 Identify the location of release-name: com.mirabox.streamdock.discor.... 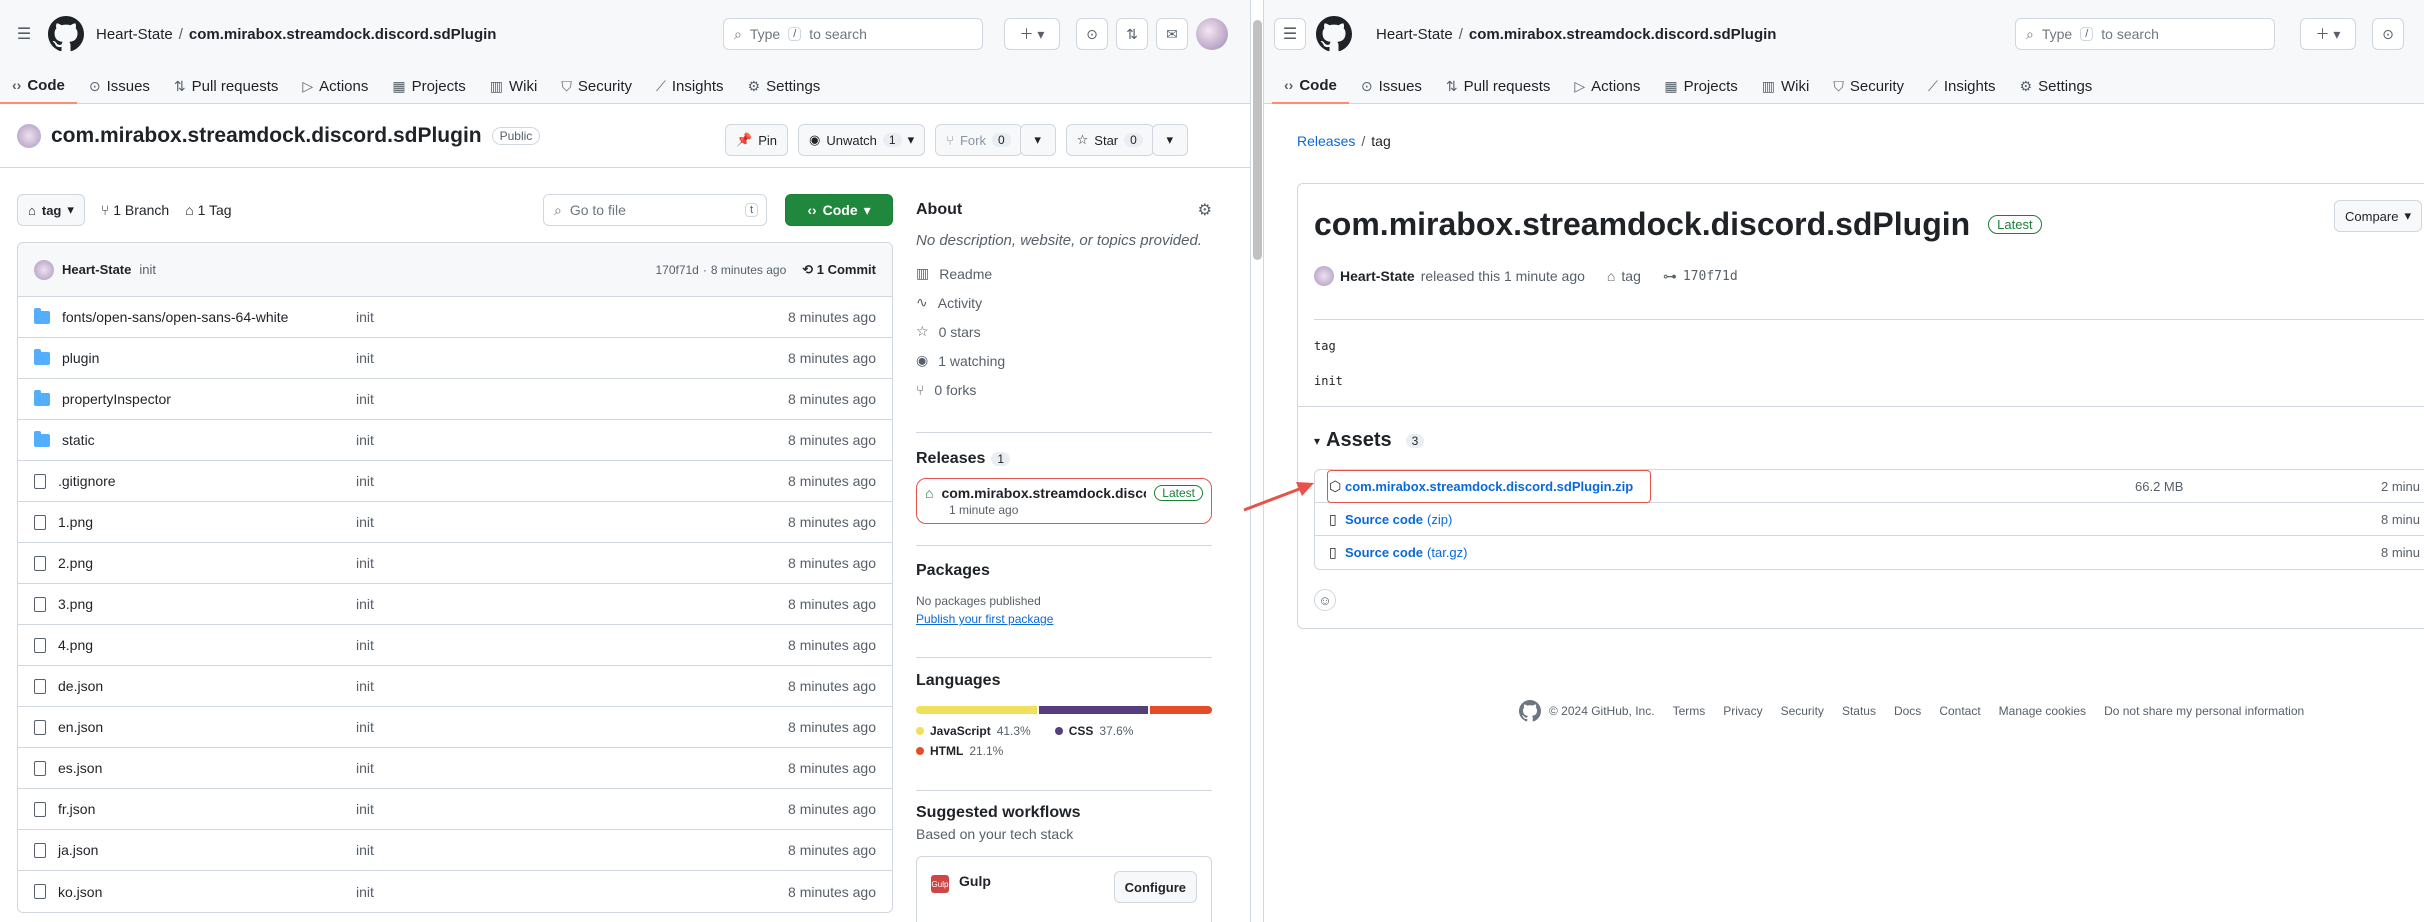
(1043, 493).